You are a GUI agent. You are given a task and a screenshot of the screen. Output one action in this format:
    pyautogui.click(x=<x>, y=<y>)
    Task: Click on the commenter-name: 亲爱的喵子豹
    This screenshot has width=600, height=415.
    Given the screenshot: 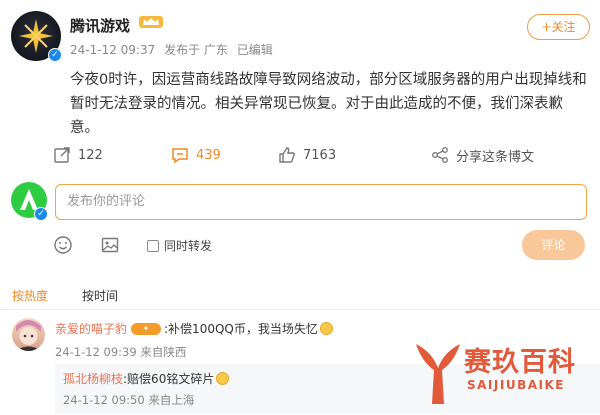 What is the action you would take?
    pyautogui.click(x=91, y=328)
    